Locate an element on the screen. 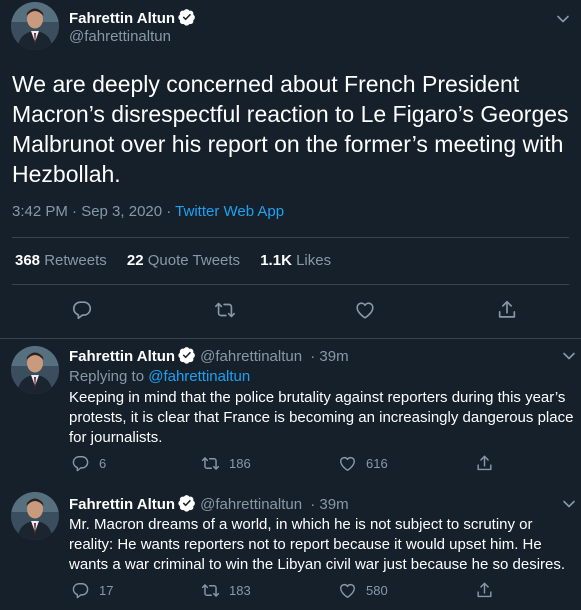 The height and width of the screenshot is (610, 581). reply-button is located at coordinates (82, 310).